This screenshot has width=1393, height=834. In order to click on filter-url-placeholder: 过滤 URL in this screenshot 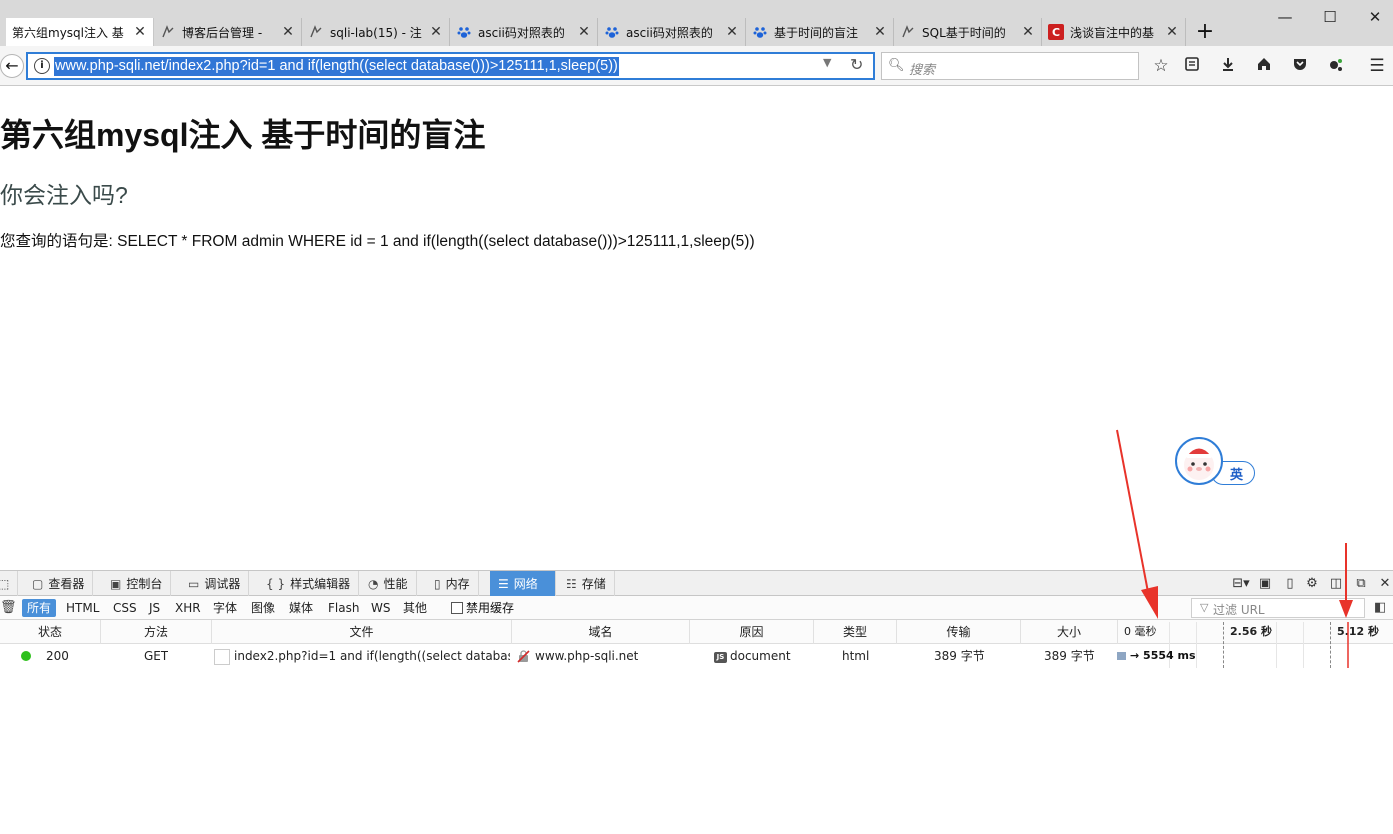, I will do `click(1239, 610)`.